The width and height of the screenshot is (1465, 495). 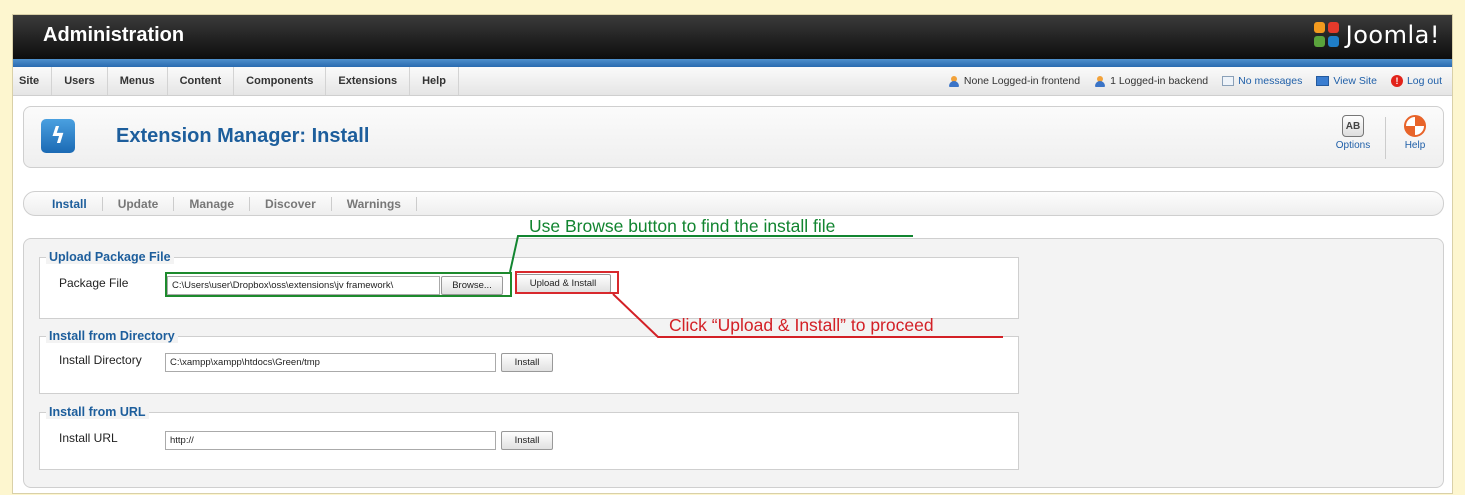 I want to click on package-file-label: Package File, so click(x=94, y=283).